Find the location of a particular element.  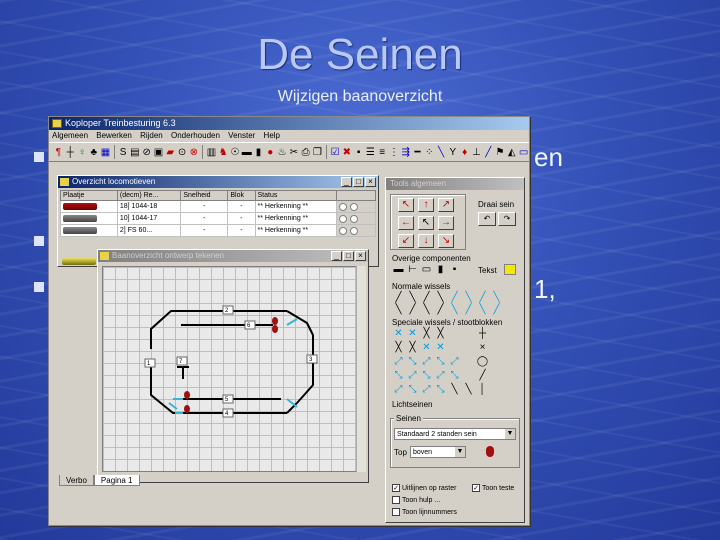

show-test-checkbox: ✓ Toon teste is located at coordinates (493, 488).